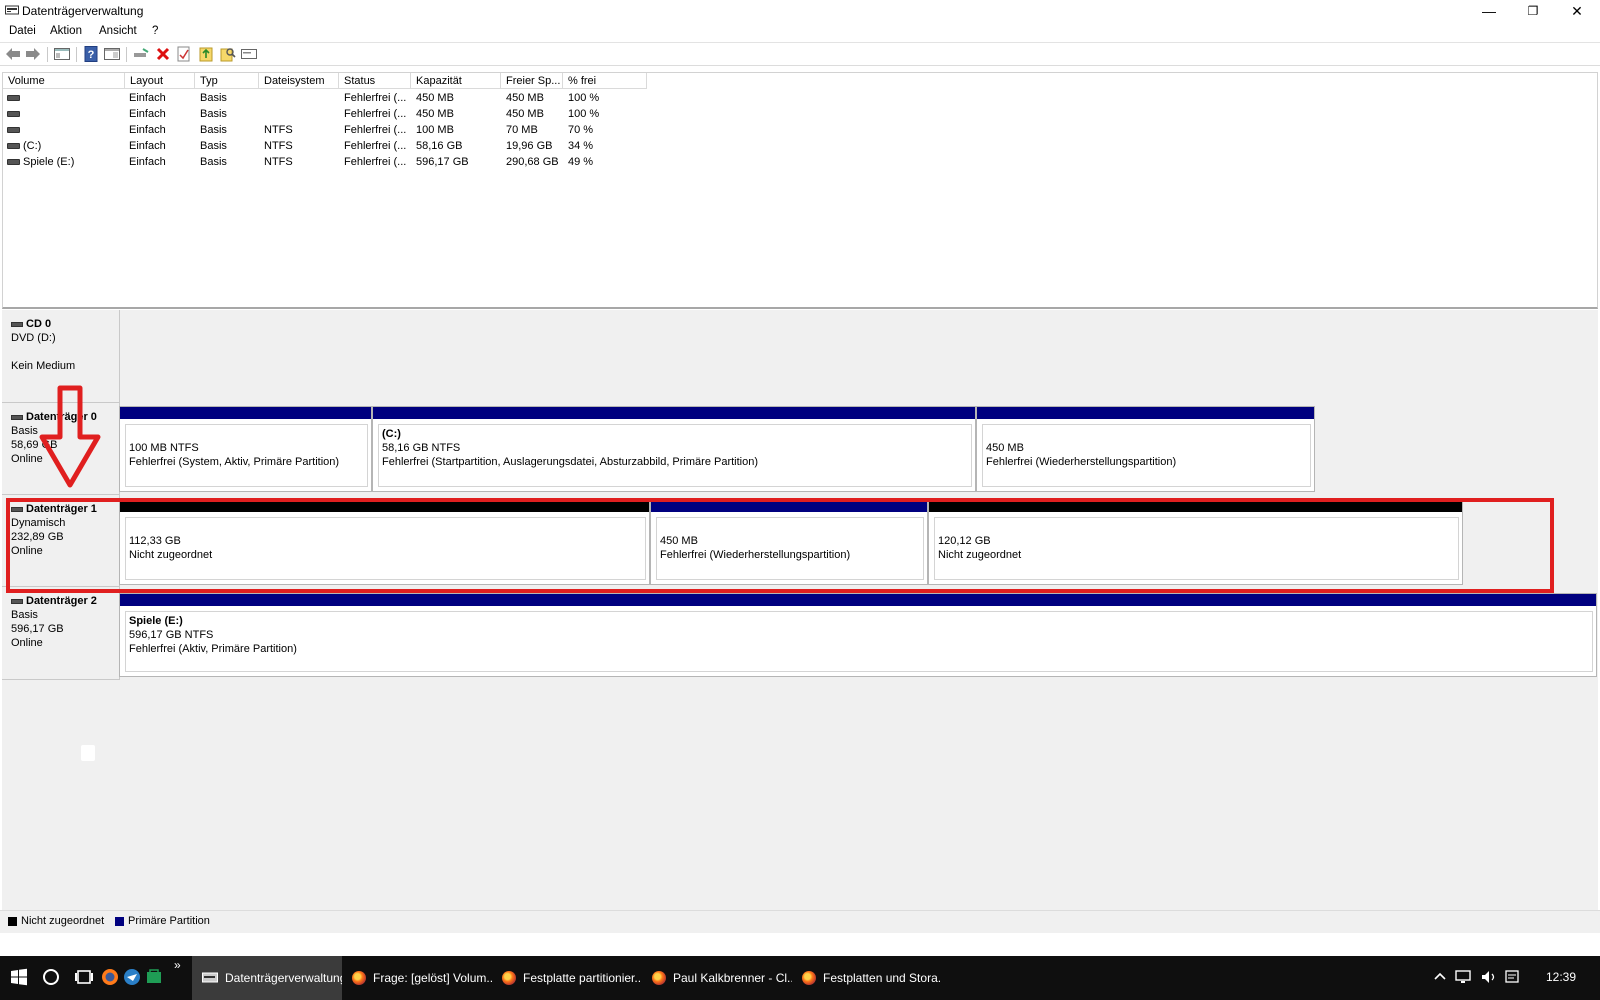 The image size is (1600, 1000). Describe the element at coordinates (132, 977) in the screenshot. I see `messenger-icon` at that location.